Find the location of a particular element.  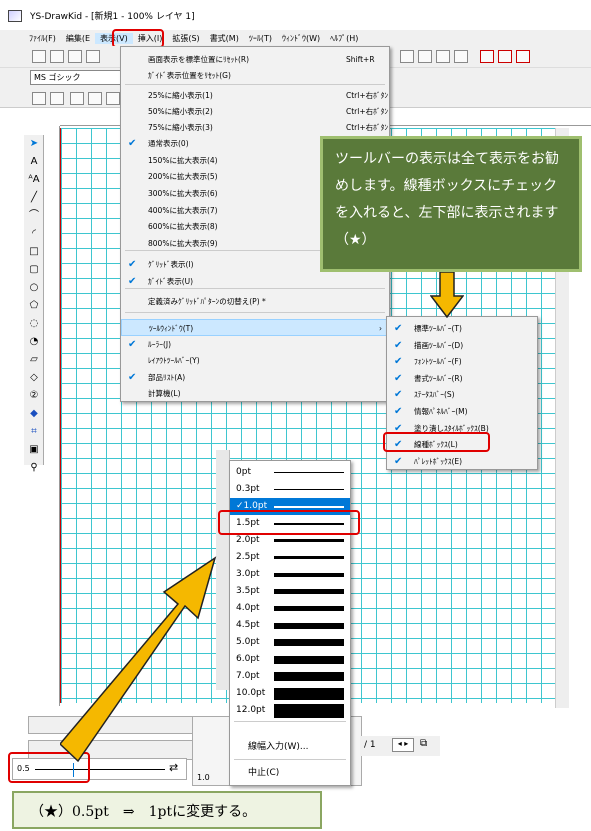

open-button is located at coordinates (57, 56).